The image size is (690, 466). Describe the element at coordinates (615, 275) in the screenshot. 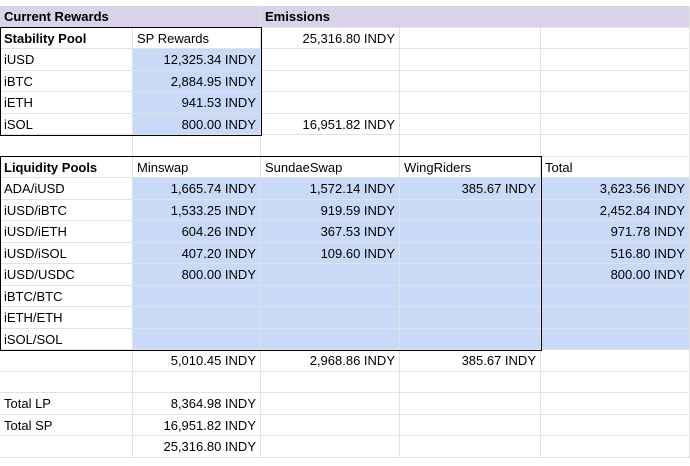

I see `lp-total-cell: 800.00 INDY` at that location.